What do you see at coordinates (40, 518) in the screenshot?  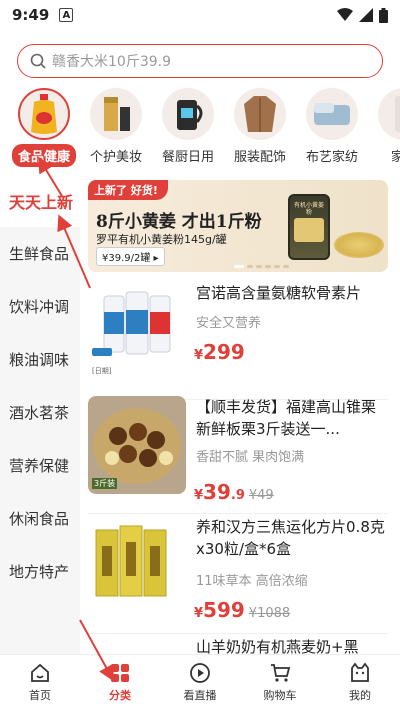 I see `sidebar-item-snacks: 休闲食品` at bounding box center [40, 518].